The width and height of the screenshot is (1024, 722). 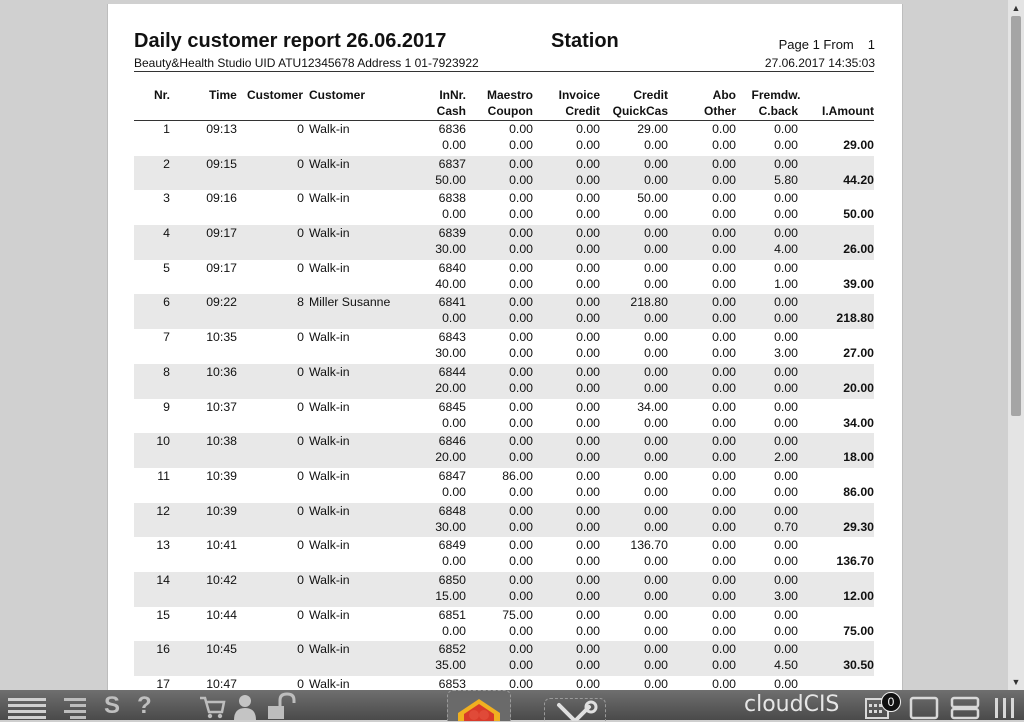 What do you see at coordinates (166, 129) in the screenshot?
I see `cell-nr: 1` at bounding box center [166, 129].